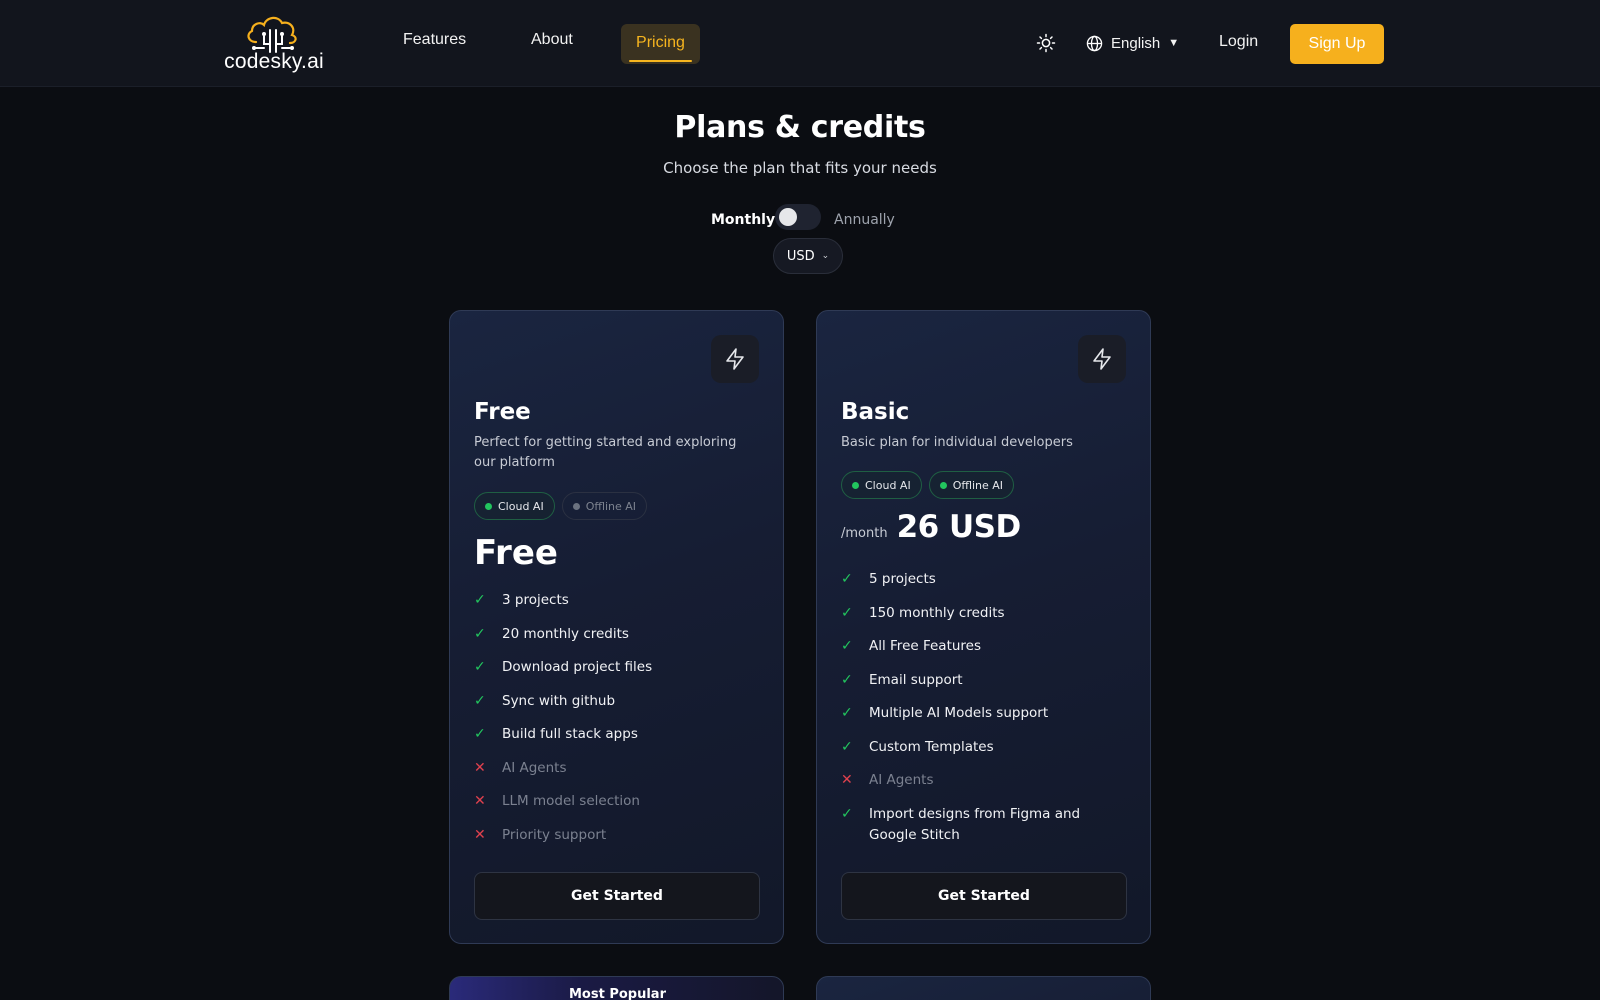 Image resolution: width=1600 pixels, height=1000 pixels. What do you see at coordinates (735, 359) in the screenshot?
I see `bolt-icon` at bounding box center [735, 359].